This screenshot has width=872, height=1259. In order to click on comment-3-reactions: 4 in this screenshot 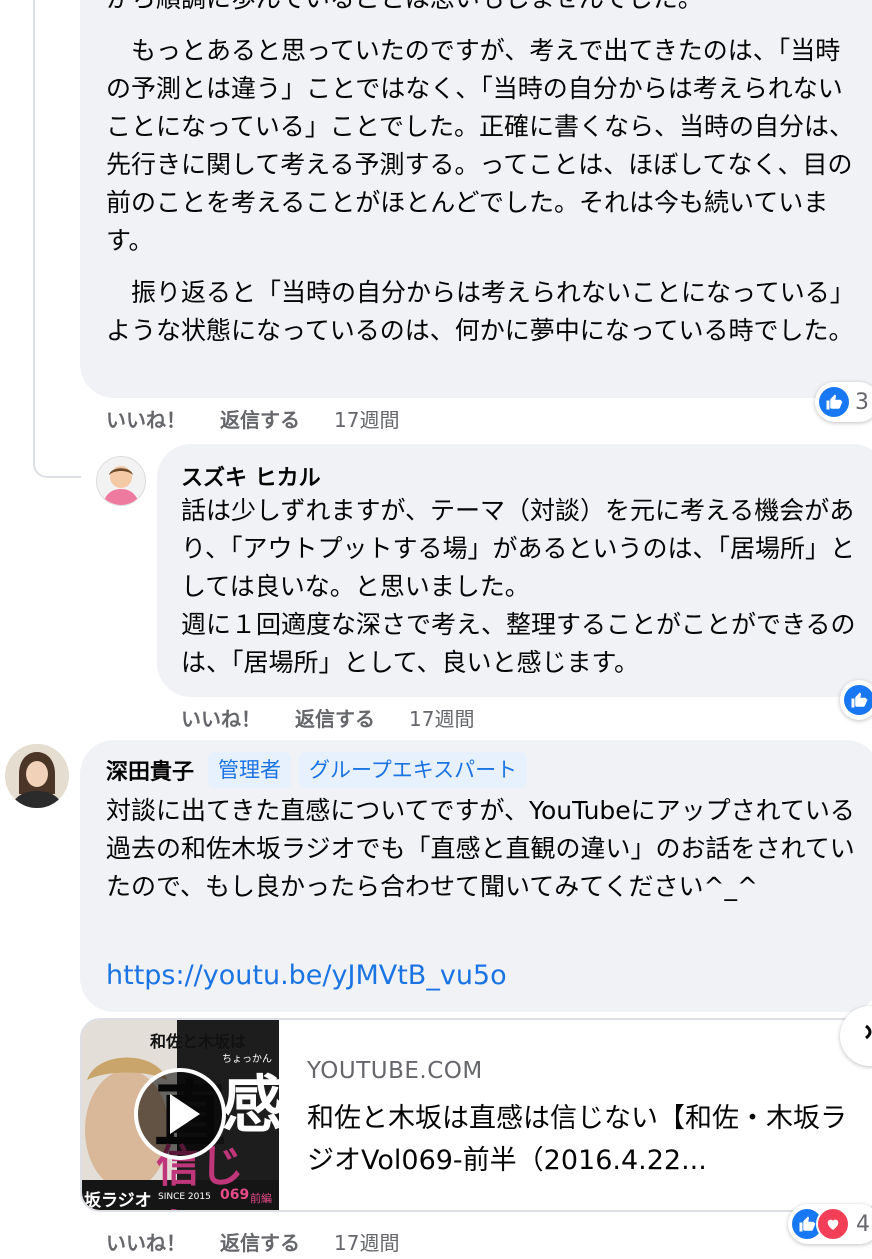, I will do `click(830, 1224)`.